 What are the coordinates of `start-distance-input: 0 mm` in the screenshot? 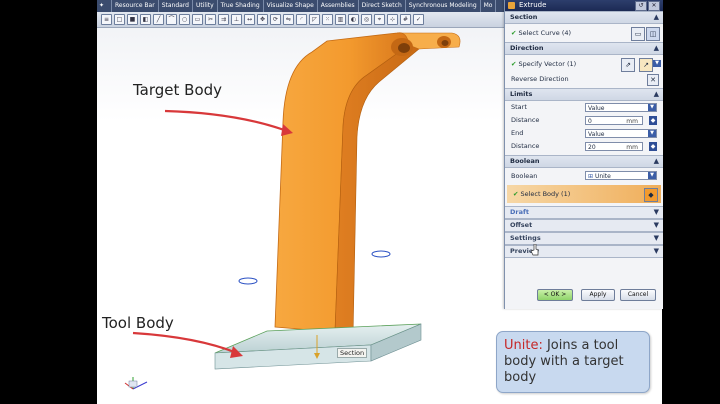 It's located at (614, 120).